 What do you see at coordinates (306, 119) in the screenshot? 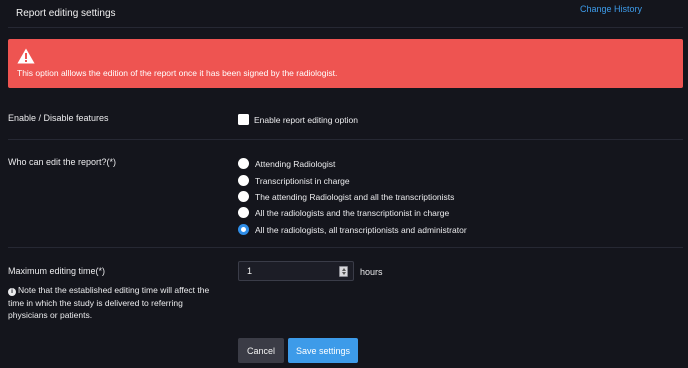
I see `enable-editing-label: Enable report editing option` at bounding box center [306, 119].